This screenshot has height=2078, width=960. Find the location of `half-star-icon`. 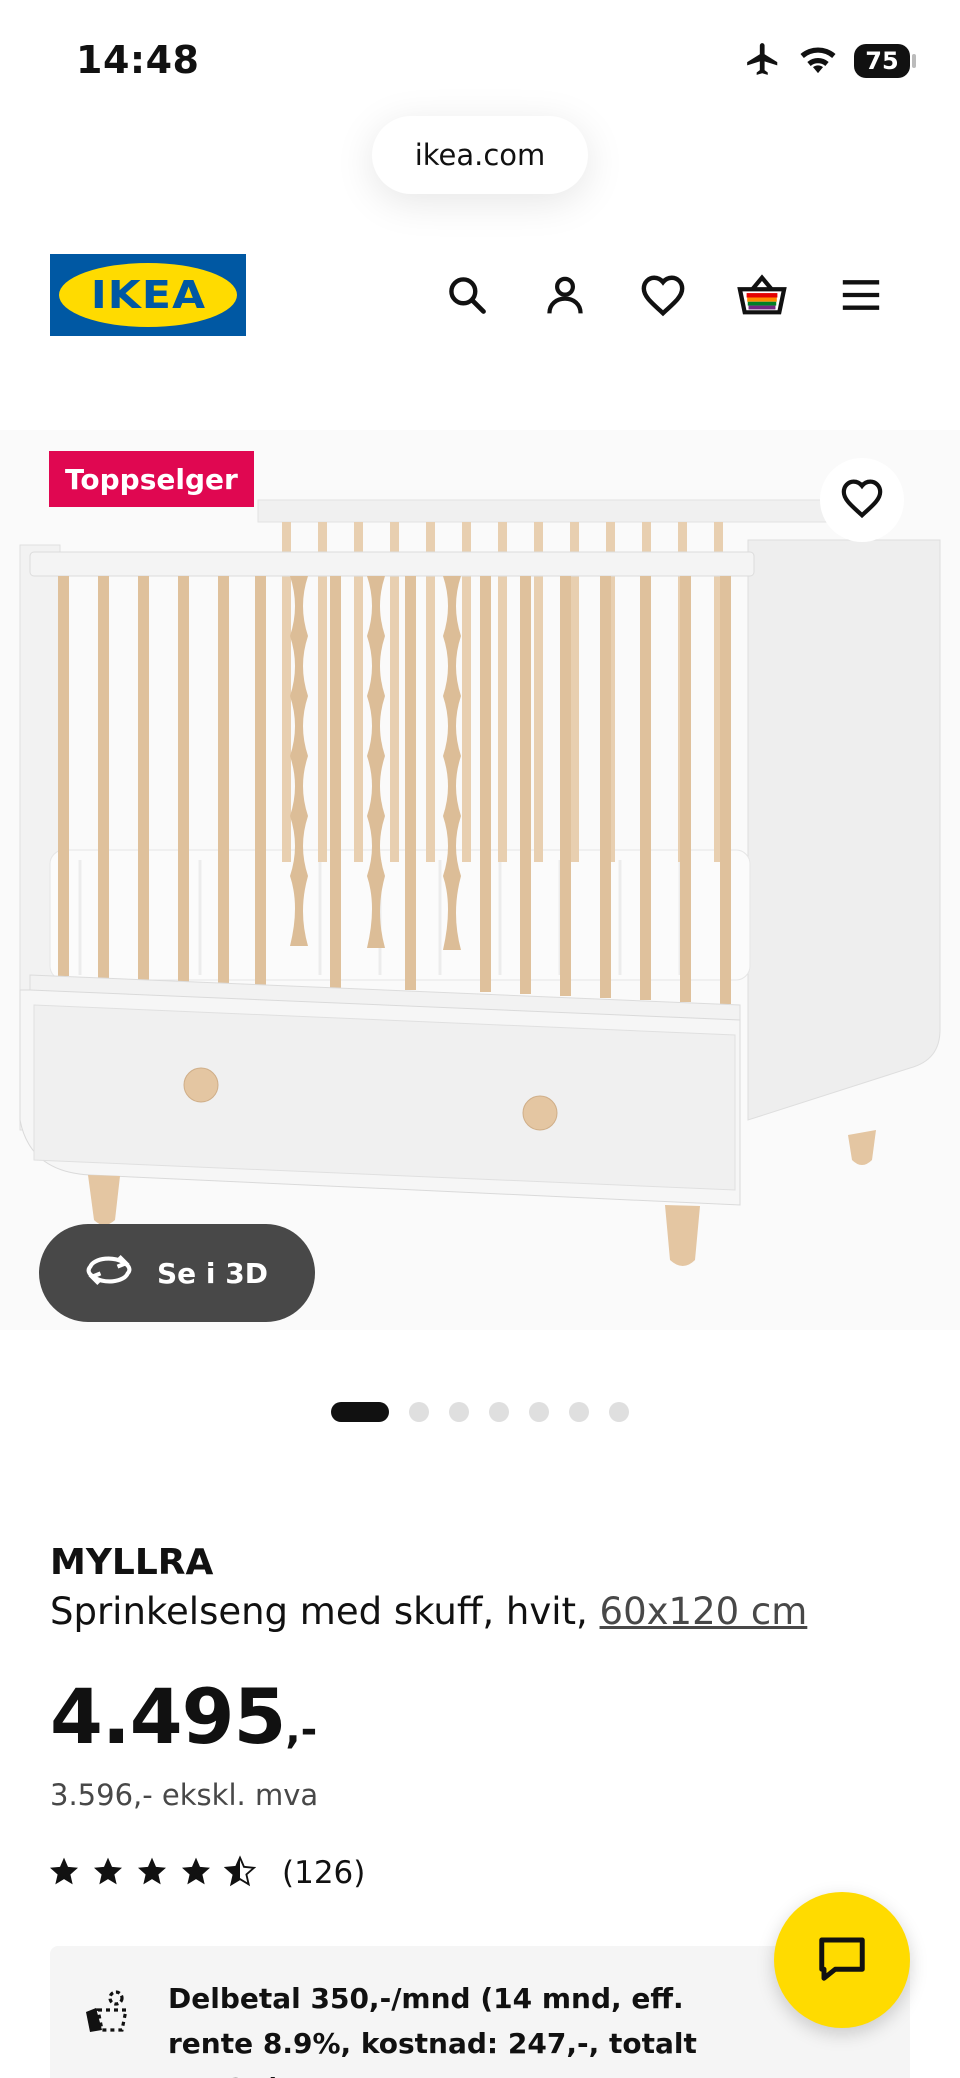

half-star-icon is located at coordinates (240, 1873).